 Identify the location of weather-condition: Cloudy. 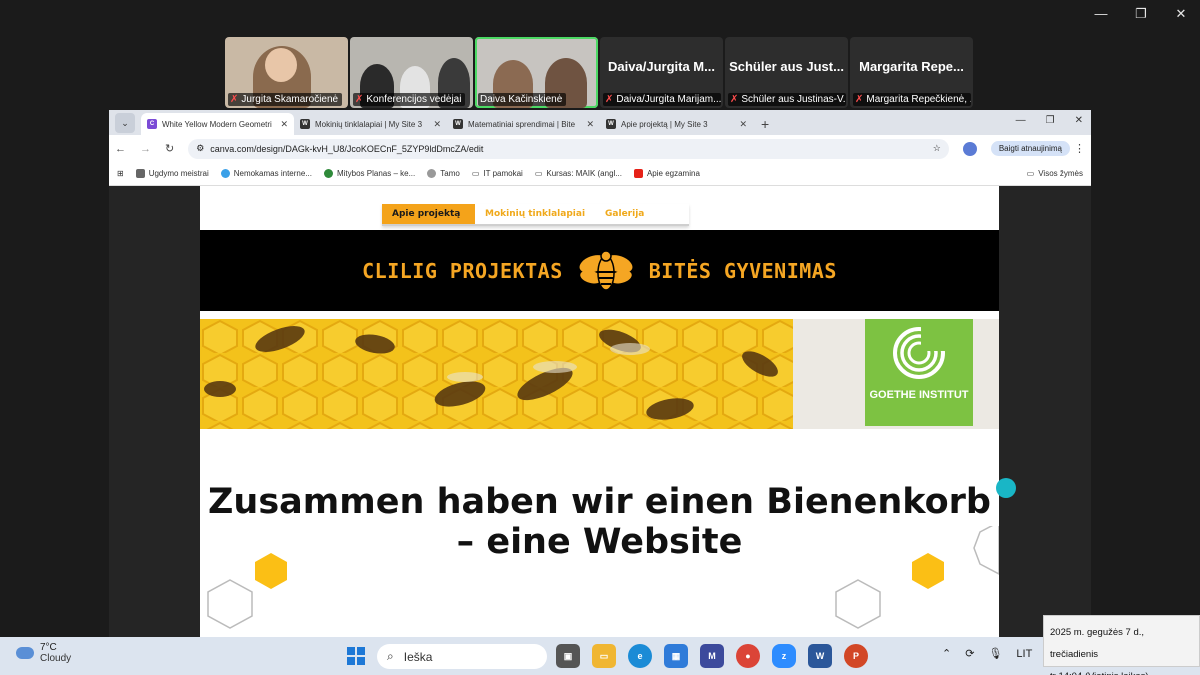
(56, 658).